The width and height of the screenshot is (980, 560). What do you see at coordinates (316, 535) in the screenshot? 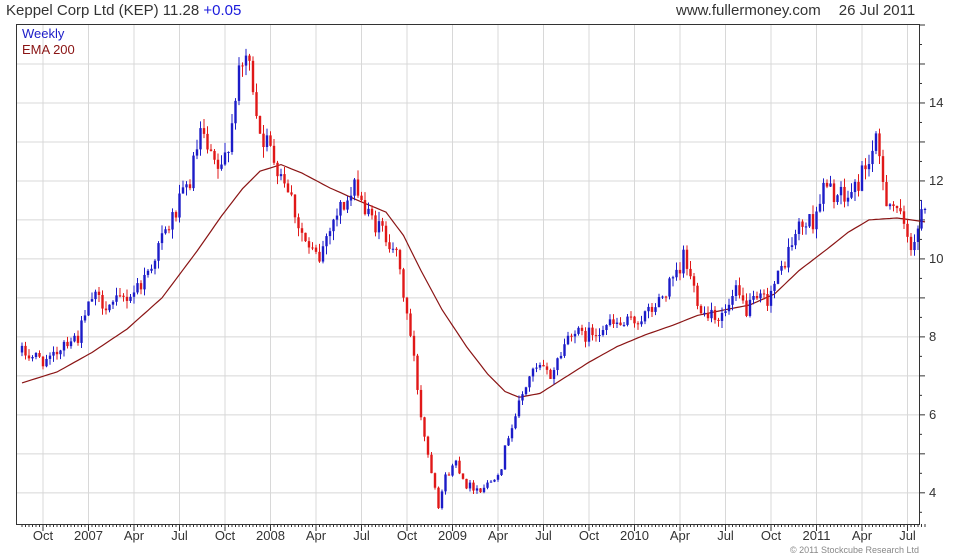
I see `x-tick-label: Apr` at bounding box center [316, 535].